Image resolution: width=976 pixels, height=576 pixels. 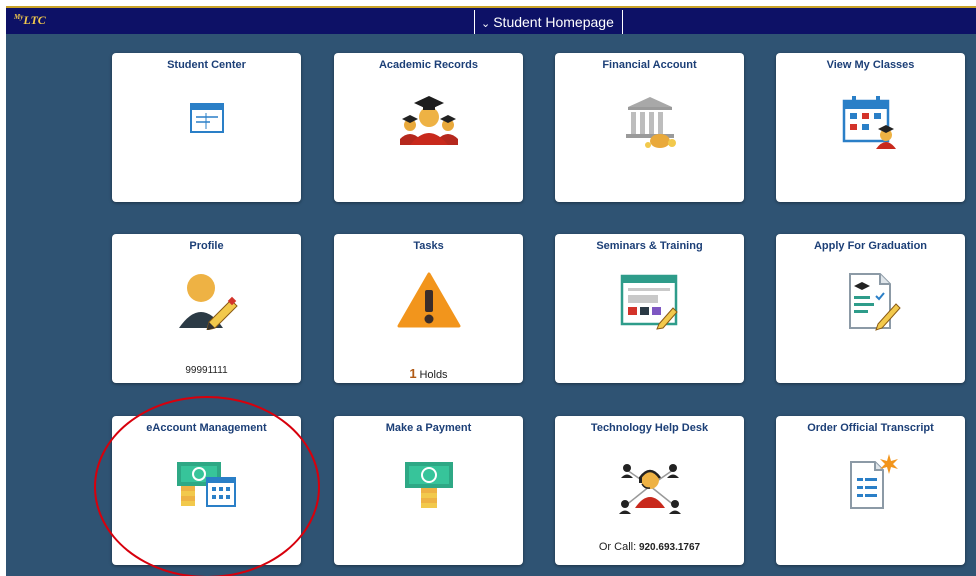 I want to click on holds-count: 1, so click(x=413, y=373).